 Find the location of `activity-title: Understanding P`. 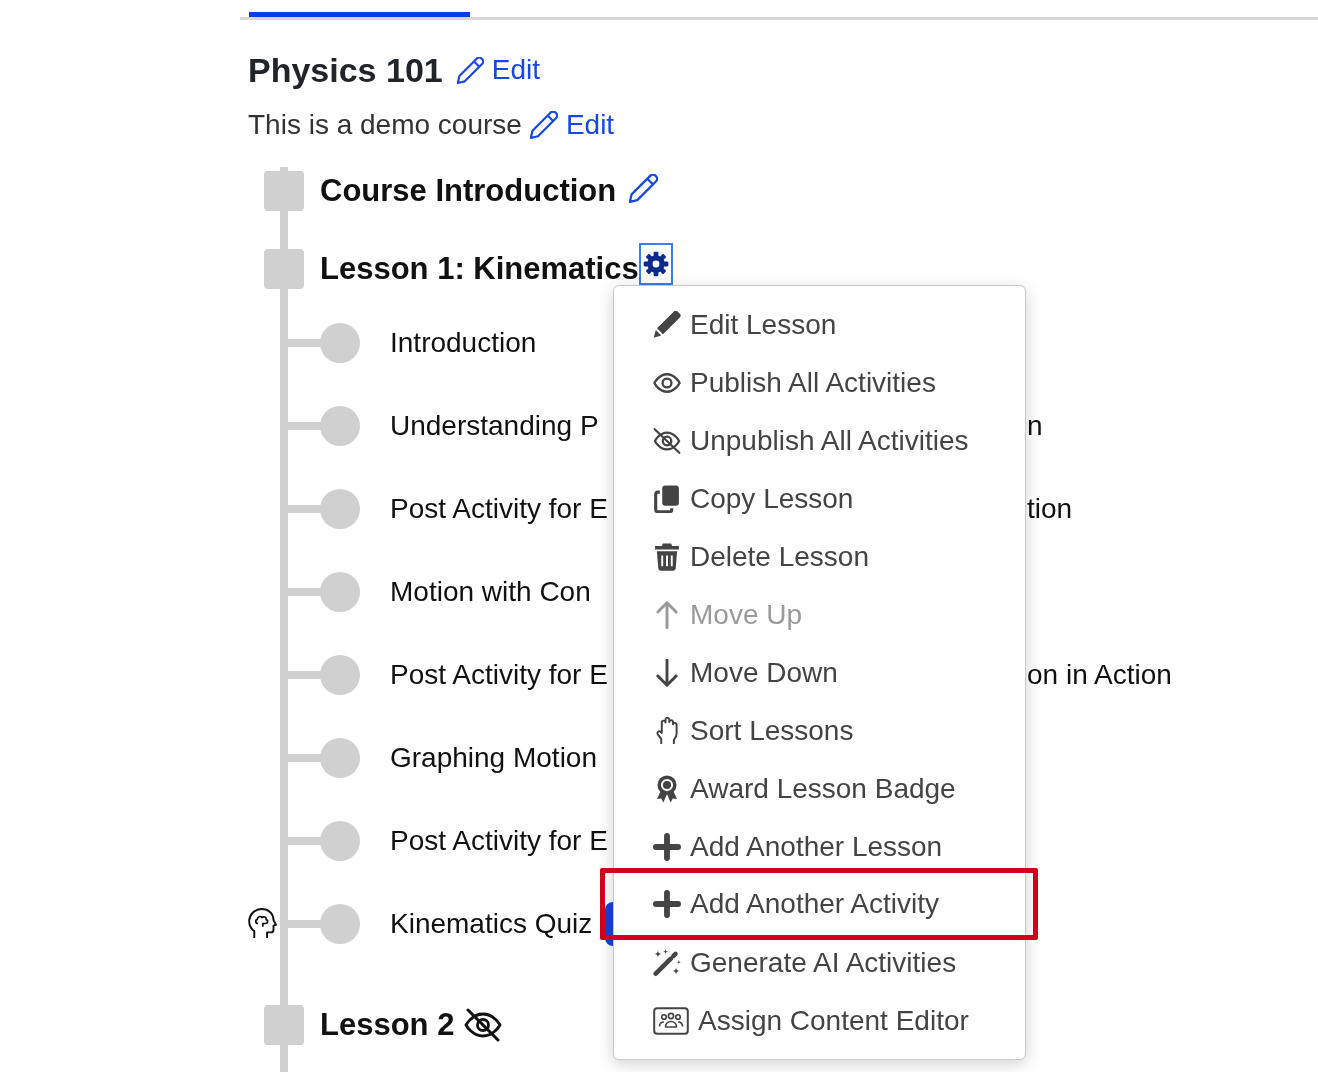

activity-title: Understanding P is located at coordinates (494, 425).